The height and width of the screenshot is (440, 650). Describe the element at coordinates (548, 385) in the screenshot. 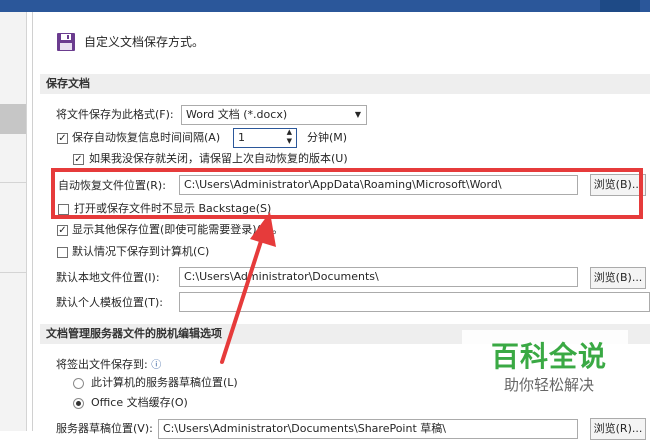

I see `watermark-subtitle: 助你轻松解决` at that location.